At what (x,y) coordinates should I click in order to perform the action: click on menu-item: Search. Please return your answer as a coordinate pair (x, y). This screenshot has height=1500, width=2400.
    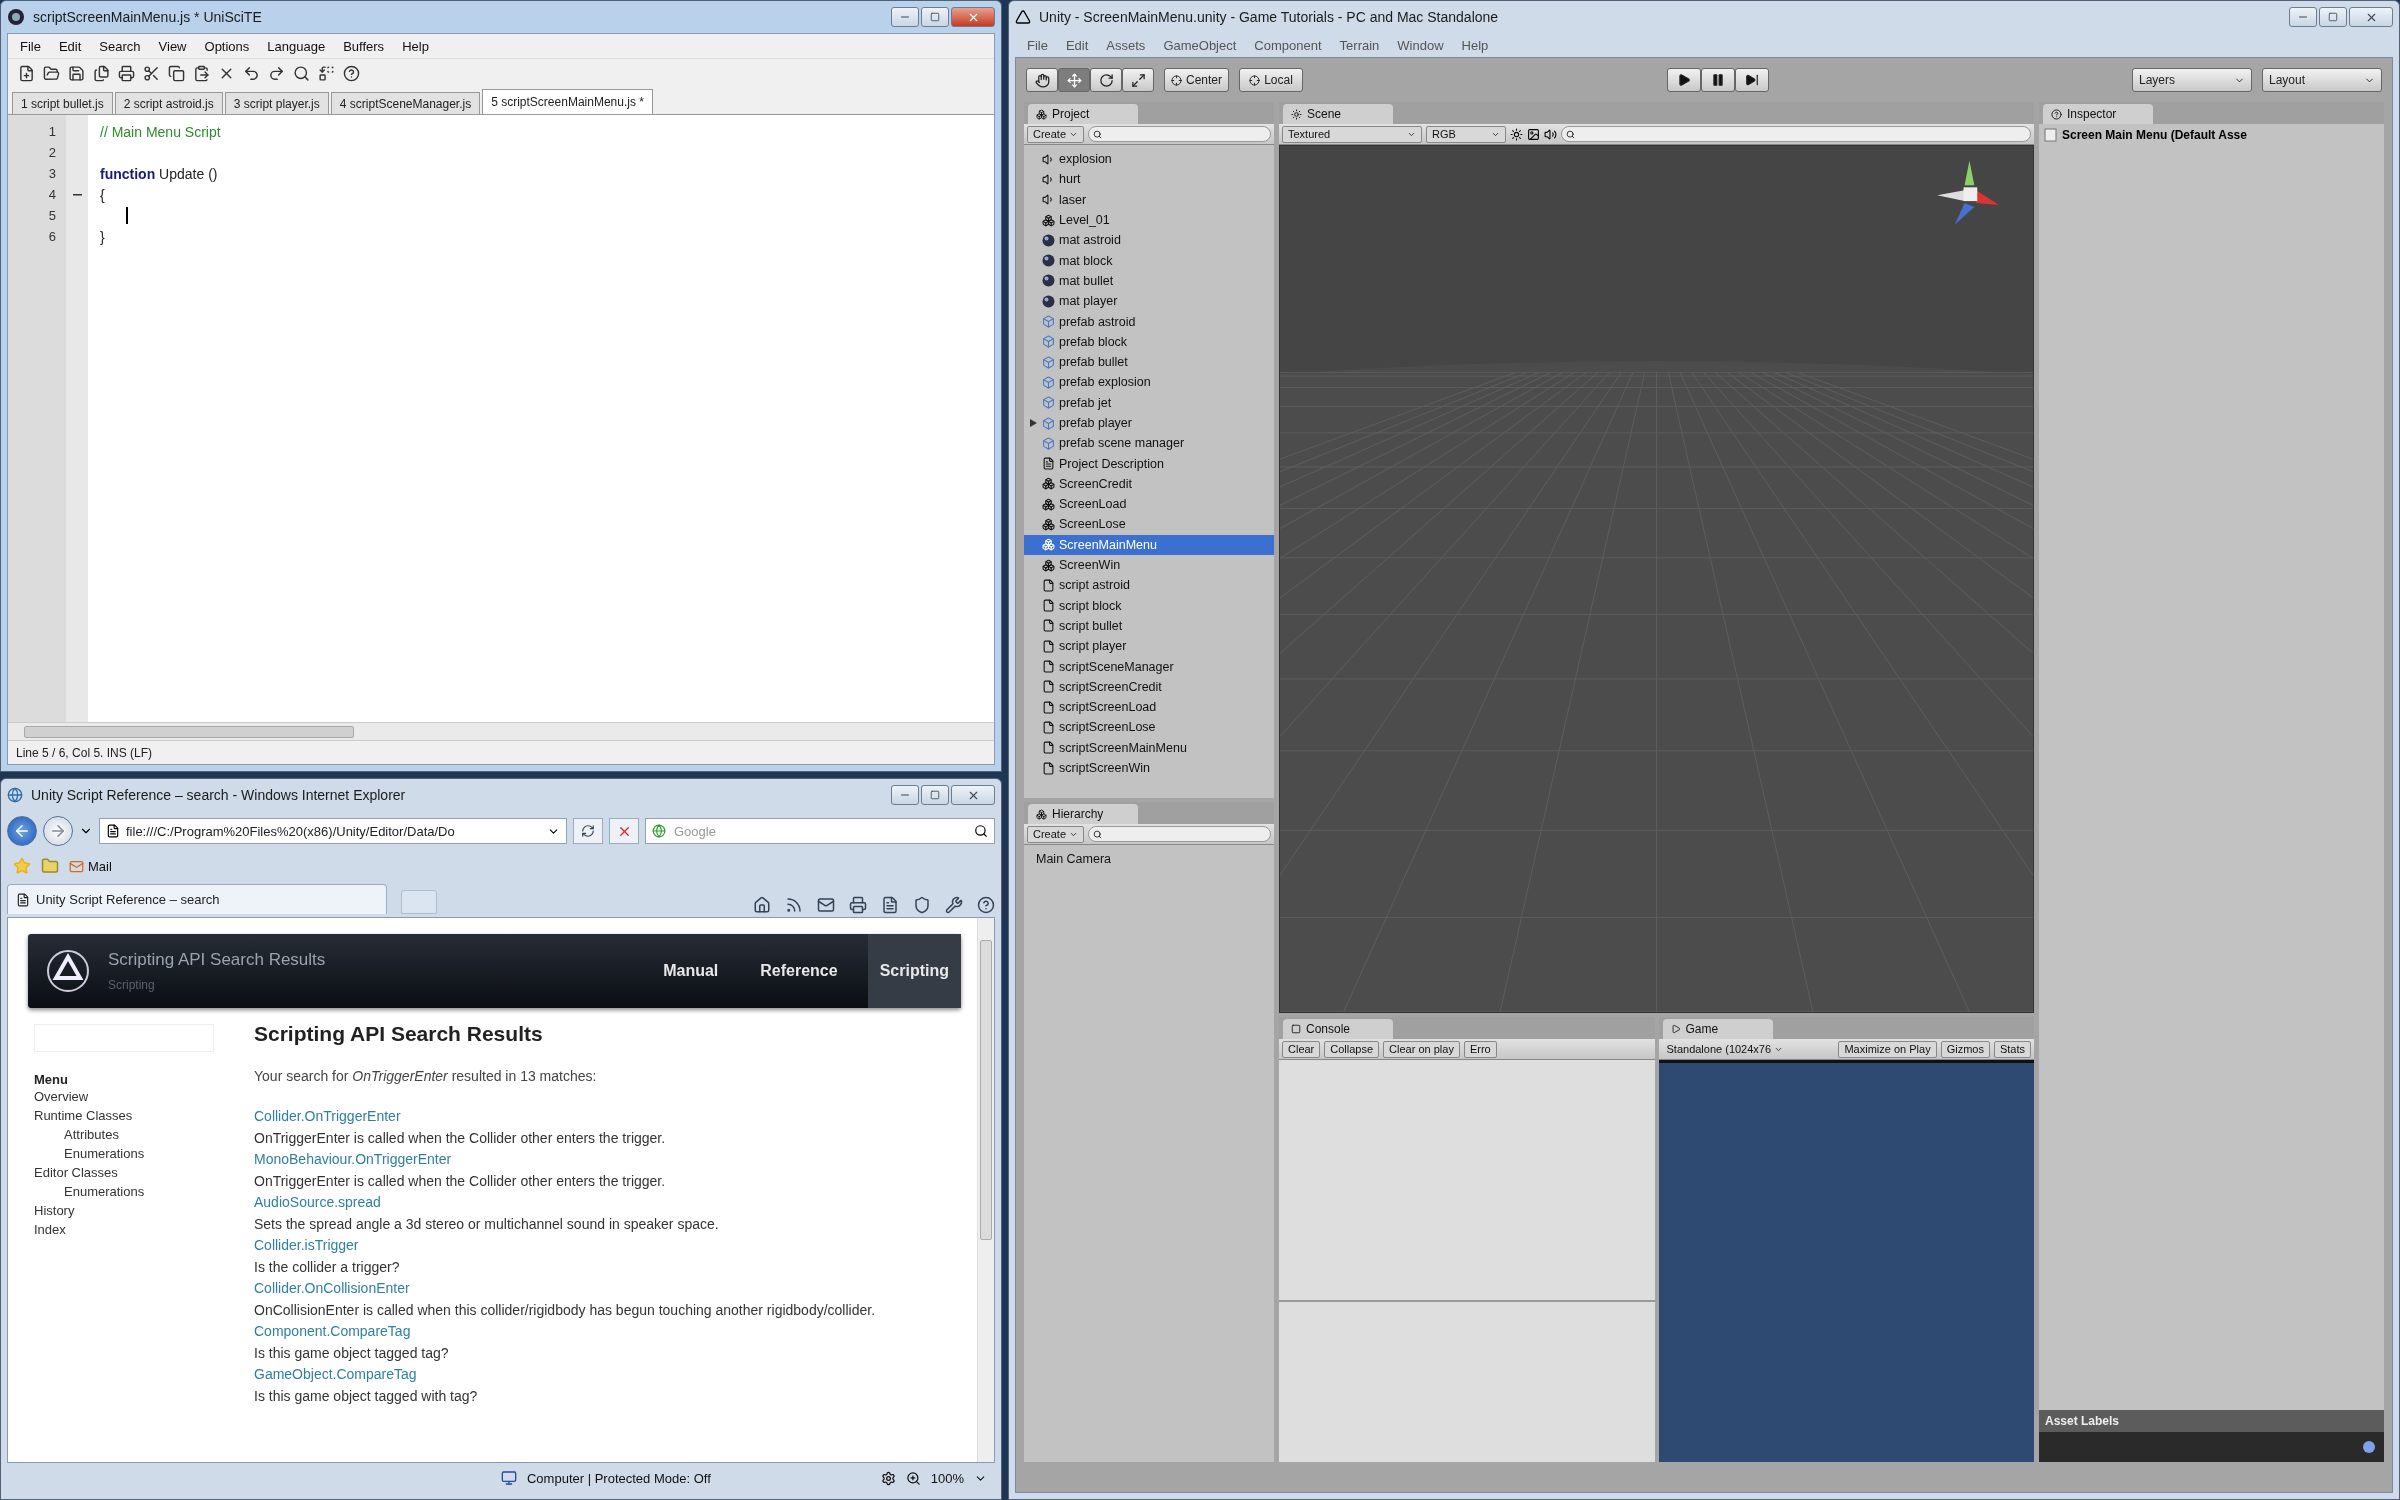
    Looking at the image, I should click on (120, 46).